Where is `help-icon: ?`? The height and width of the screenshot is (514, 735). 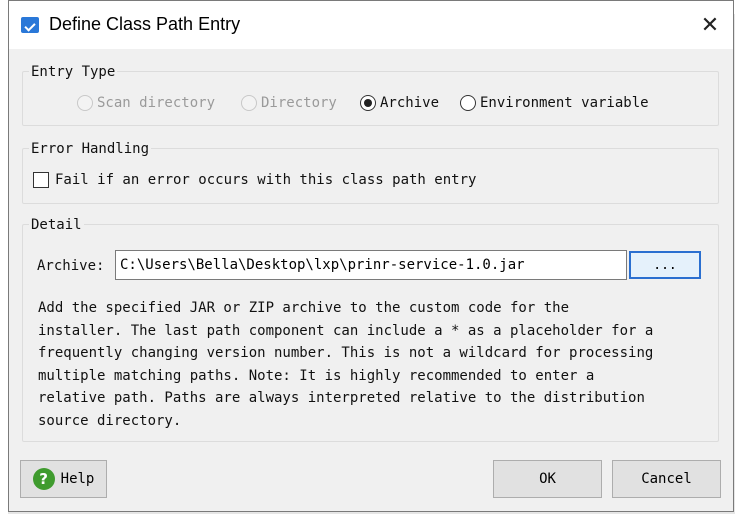
help-icon: ? is located at coordinates (43, 479).